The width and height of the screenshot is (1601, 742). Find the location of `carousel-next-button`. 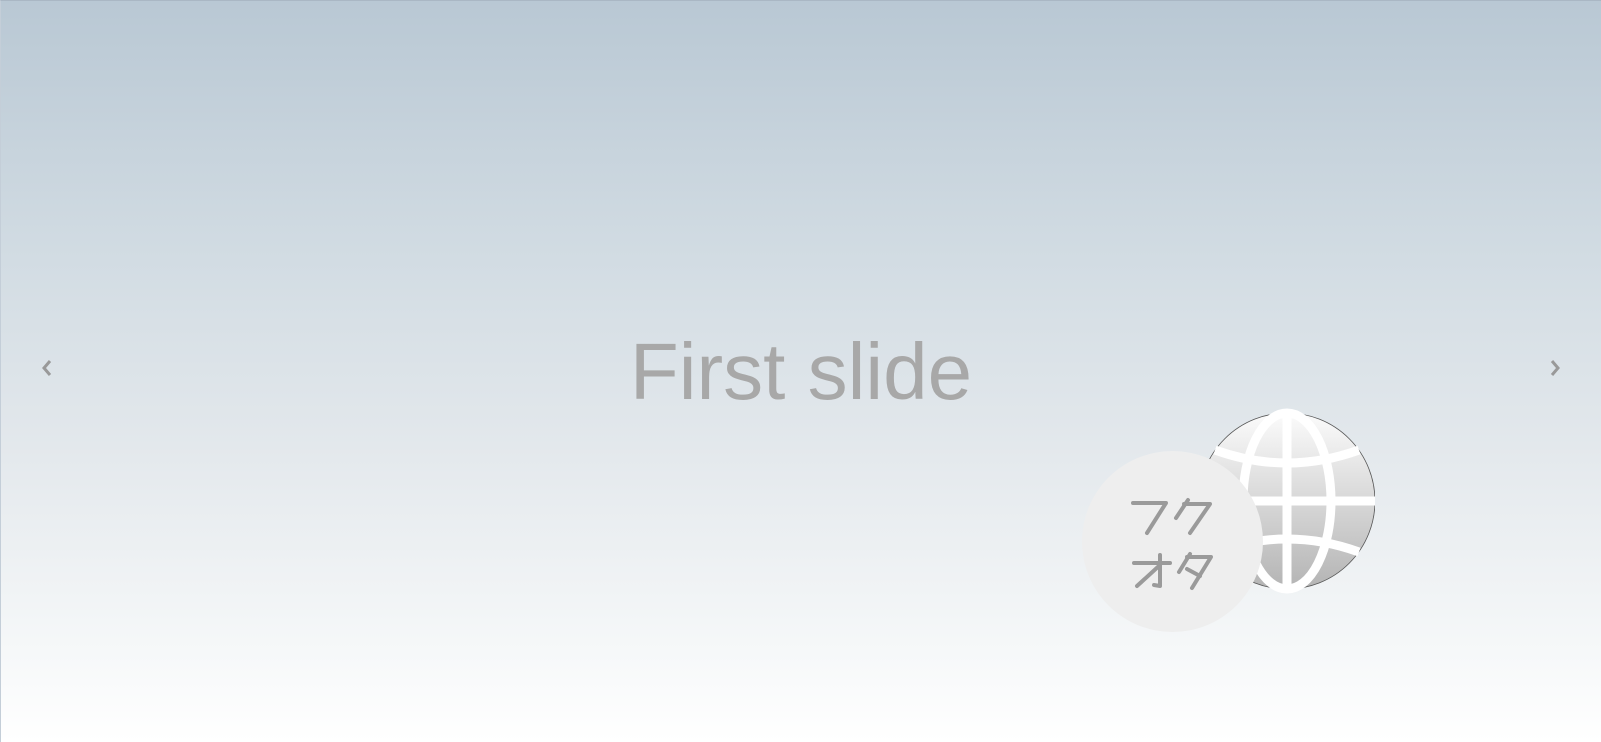

carousel-next-button is located at coordinates (1555, 368).